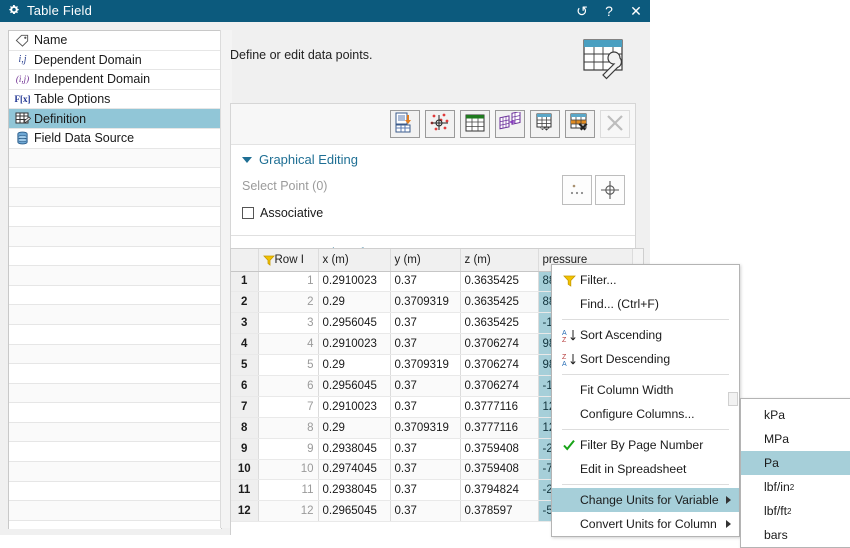 Image resolution: width=850 pixels, height=548 pixels. What do you see at coordinates (795, 463) in the screenshot?
I see `submenu-item-pa: Pa` at bounding box center [795, 463].